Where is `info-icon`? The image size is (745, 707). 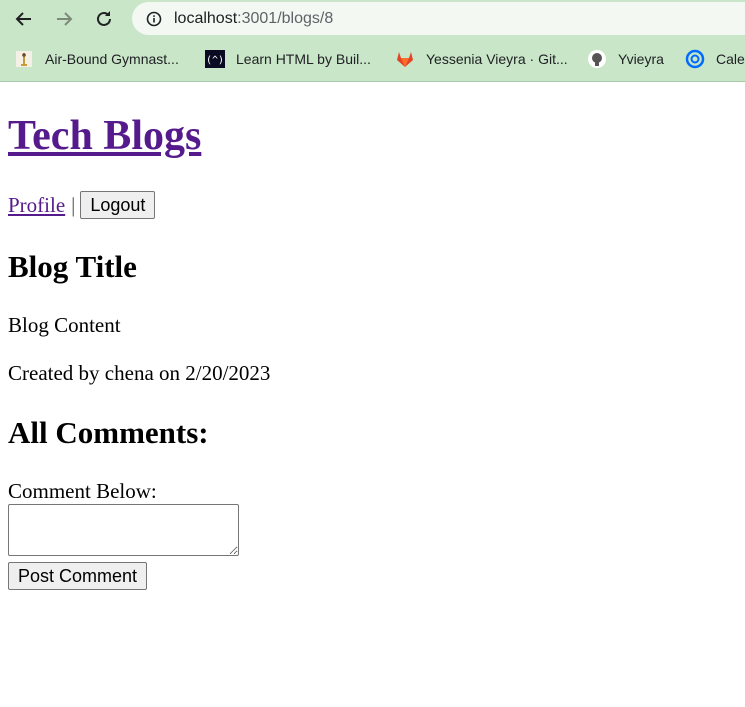 info-icon is located at coordinates (154, 19).